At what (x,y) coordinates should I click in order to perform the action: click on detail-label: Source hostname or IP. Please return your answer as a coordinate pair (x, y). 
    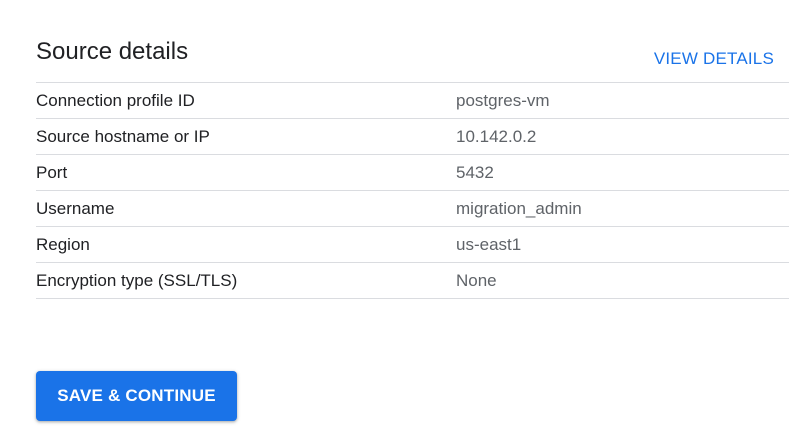
    Looking at the image, I should click on (123, 136).